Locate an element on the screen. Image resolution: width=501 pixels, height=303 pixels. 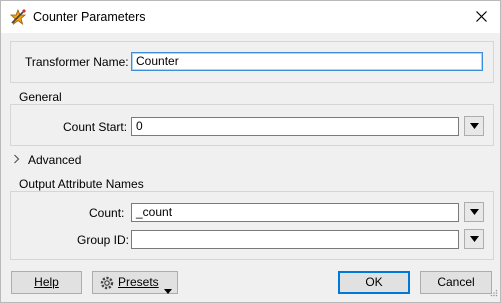
transformer-name-label: Transformer Name: is located at coordinates (77, 62).